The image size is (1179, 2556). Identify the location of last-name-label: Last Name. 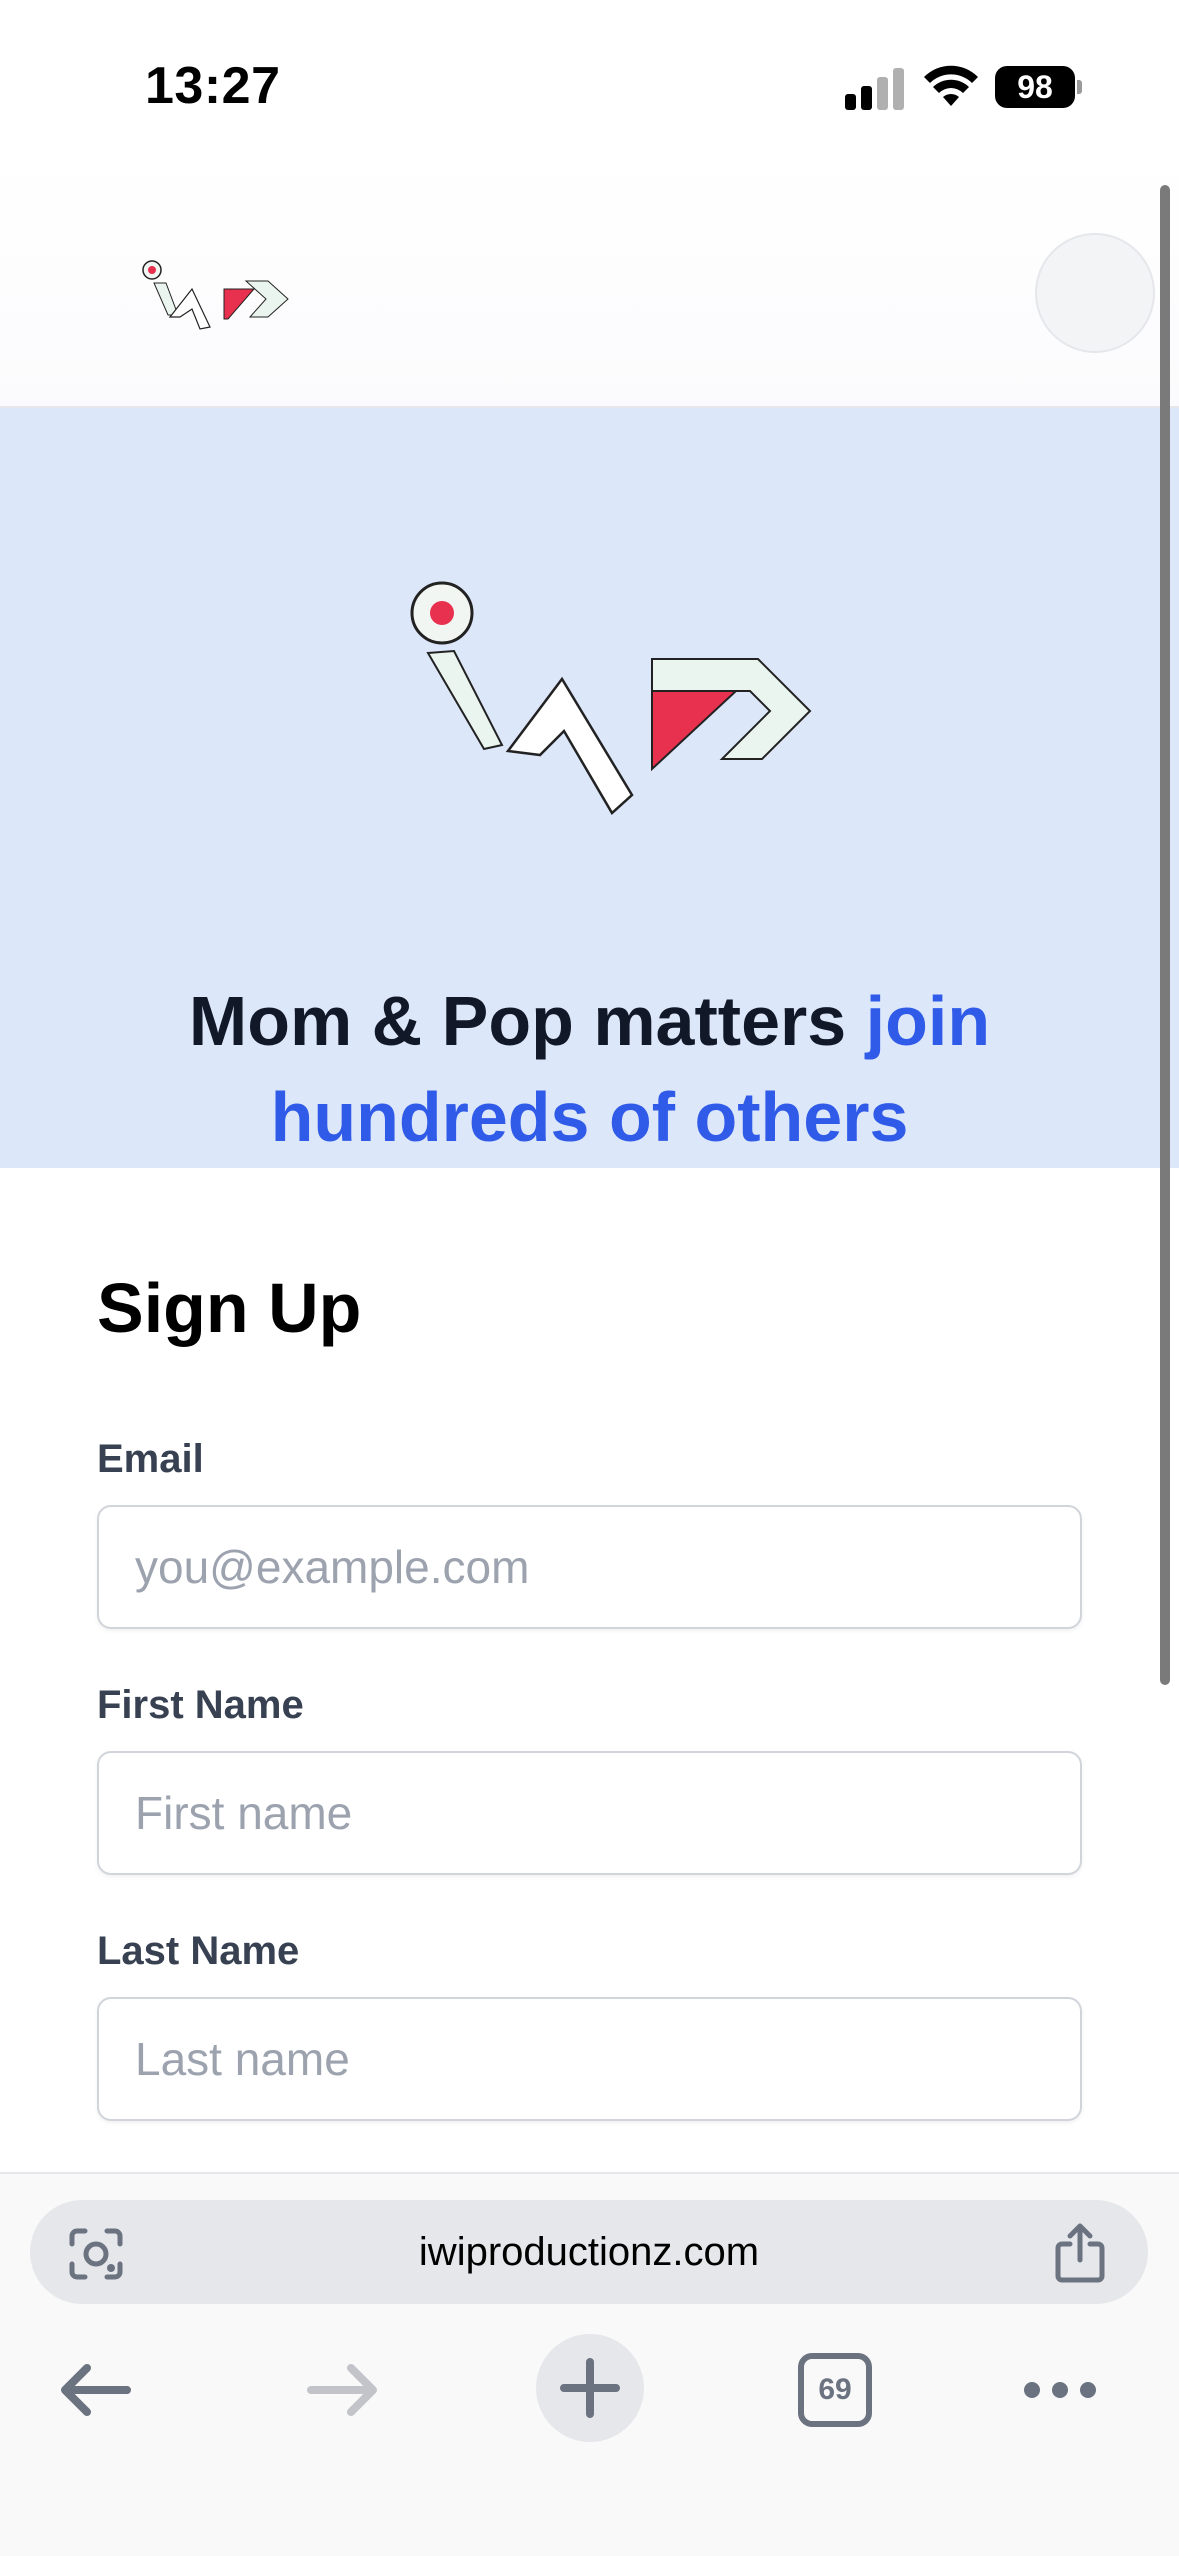
(198, 1951).